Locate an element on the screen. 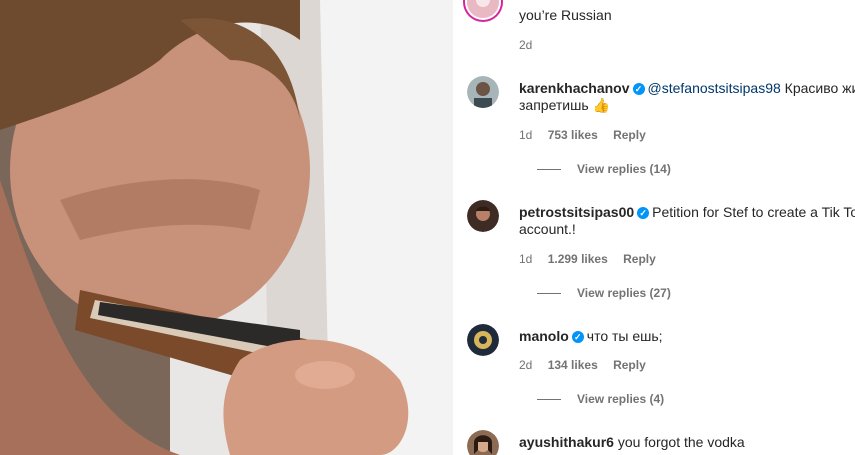  comment-text: ayushithakur6 you forgot the vodka is located at coordinates (687, 442).